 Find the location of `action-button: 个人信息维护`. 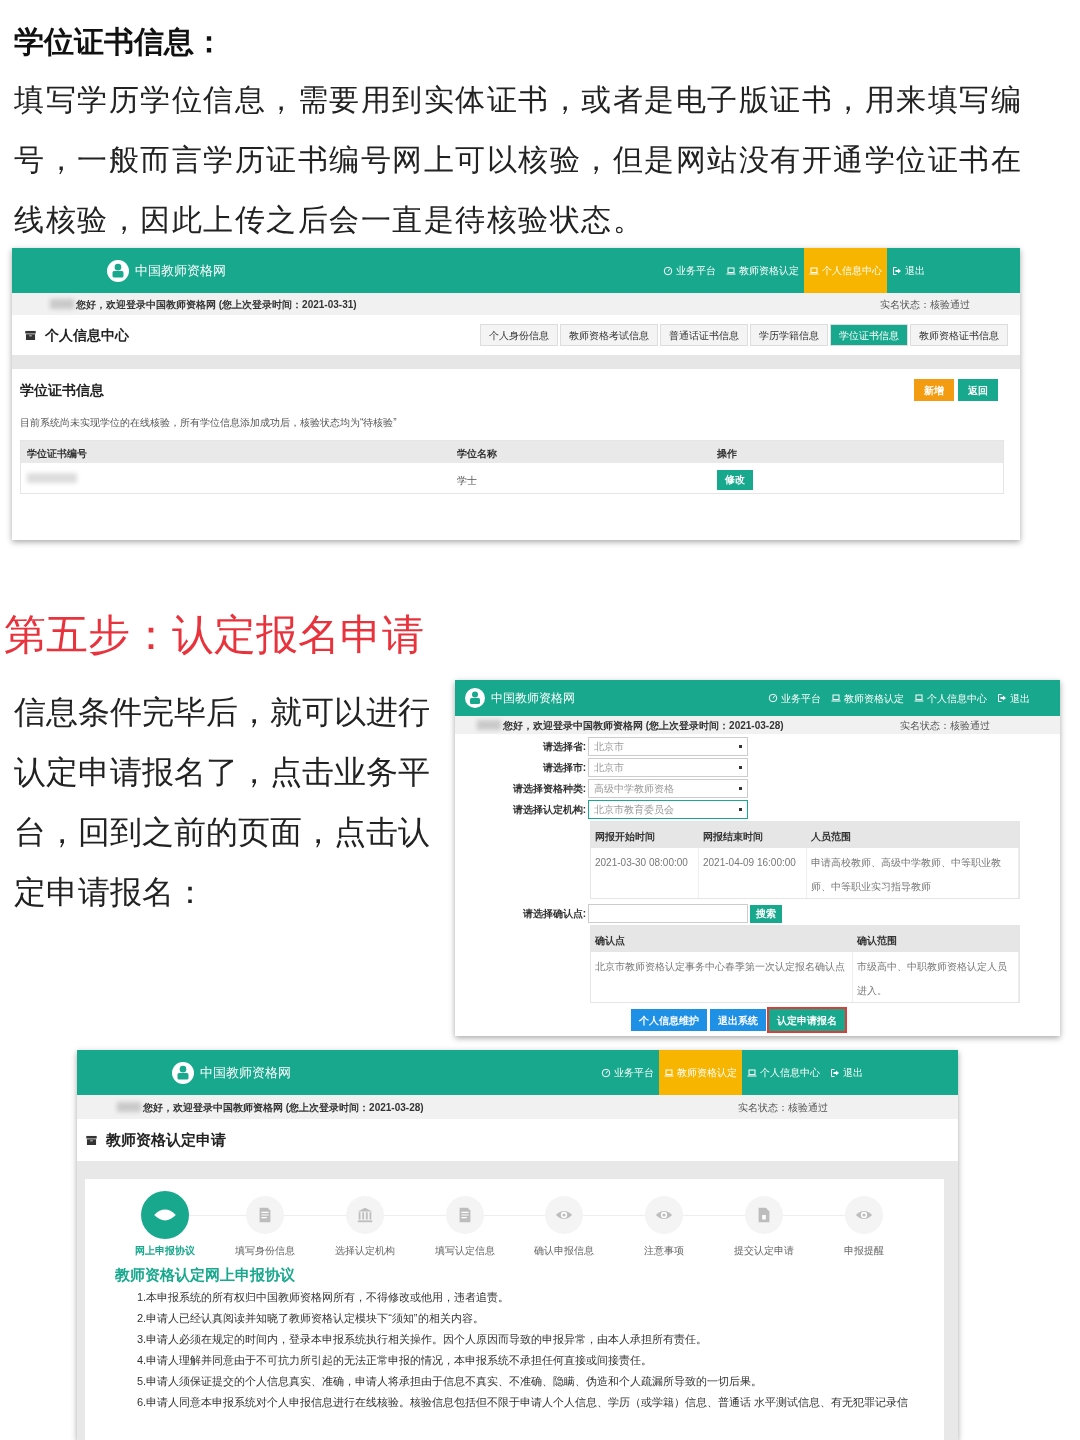

action-button: 个人信息维护 is located at coordinates (668, 1020).